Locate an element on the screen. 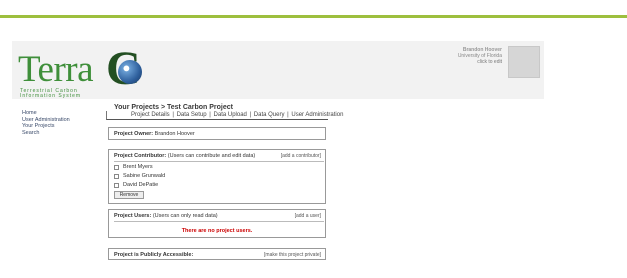 This screenshot has height=278, width=627. logo-subtitle: Terrestrial Carbon Information System is located at coordinates (51, 93).